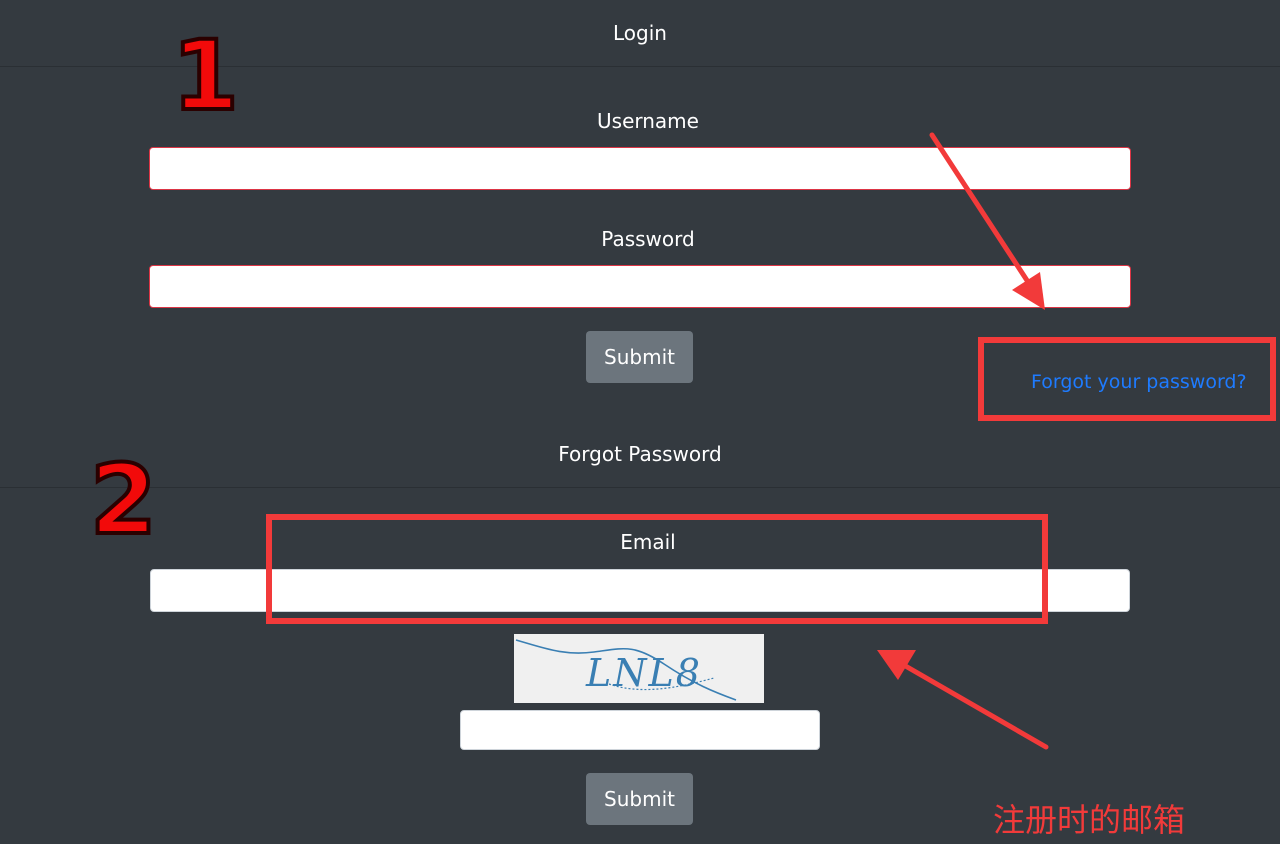  What do you see at coordinates (963, 700) in the screenshot?
I see `arrow-to-email` at bounding box center [963, 700].